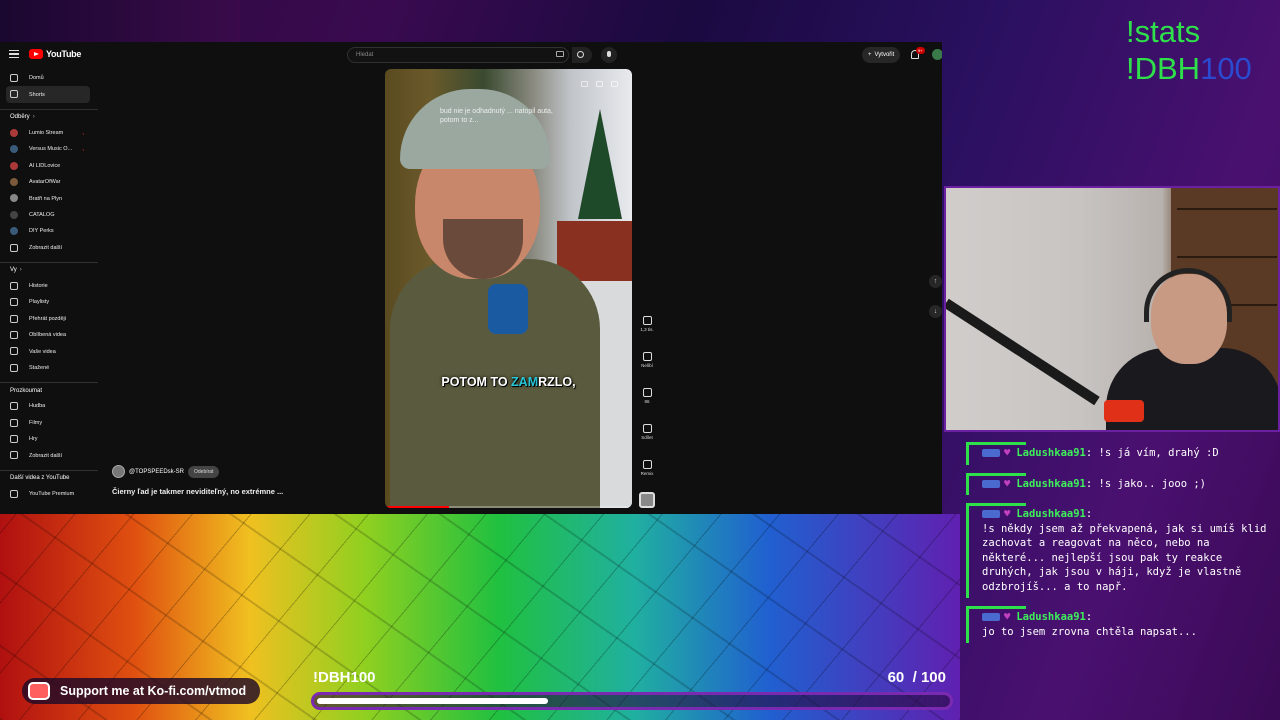 The height and width of the screenshot is (720, 1280). I want to click on action-comment: 86, so click(647, 402).